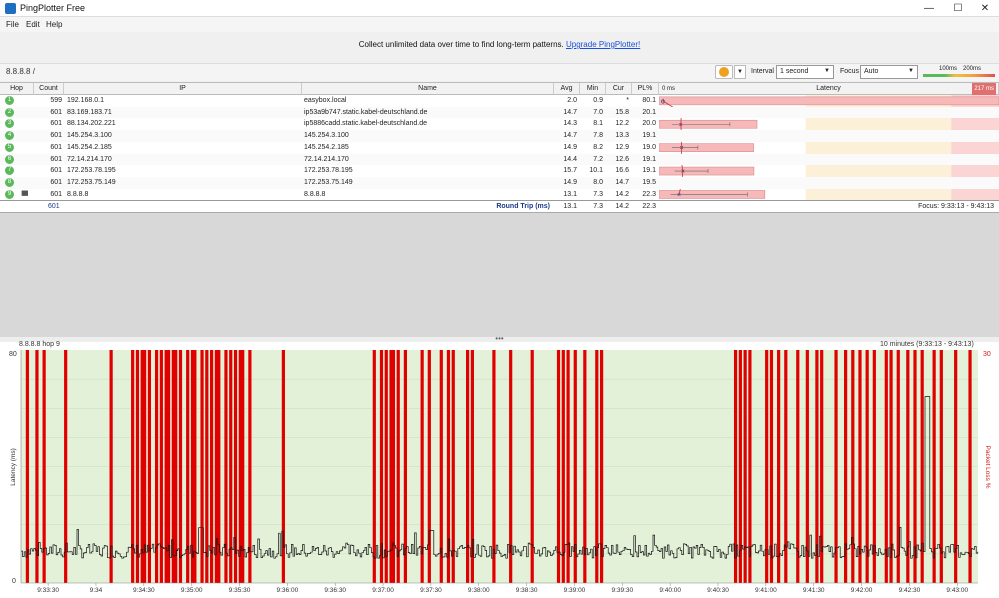  What do you see at coordinates (987, 354) in the screenshot?
I see `y2-tick-max: 30` at bounding box center [987, 354].